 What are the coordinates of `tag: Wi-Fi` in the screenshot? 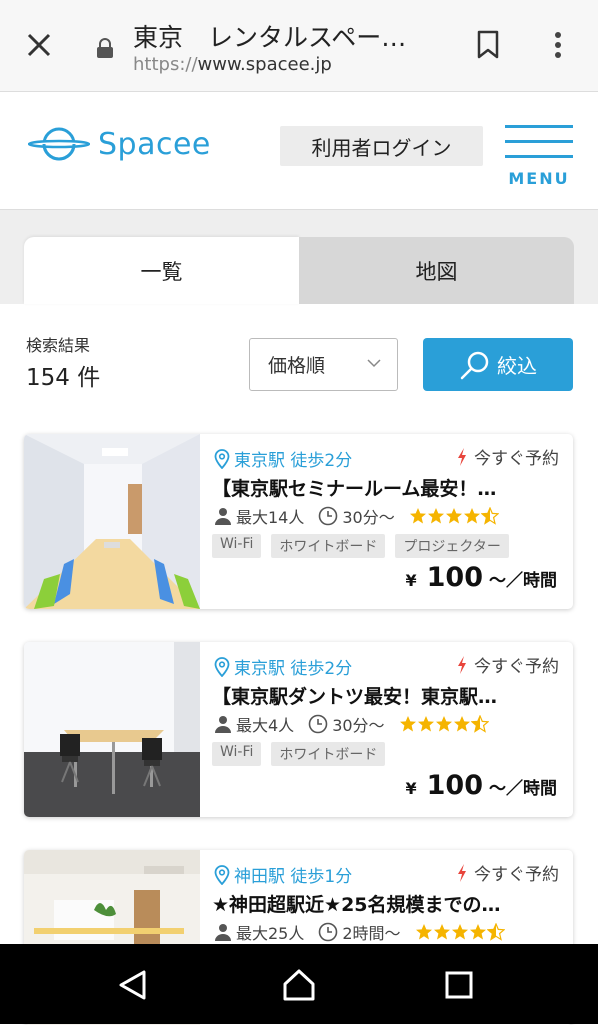 It's located at (237, 546).